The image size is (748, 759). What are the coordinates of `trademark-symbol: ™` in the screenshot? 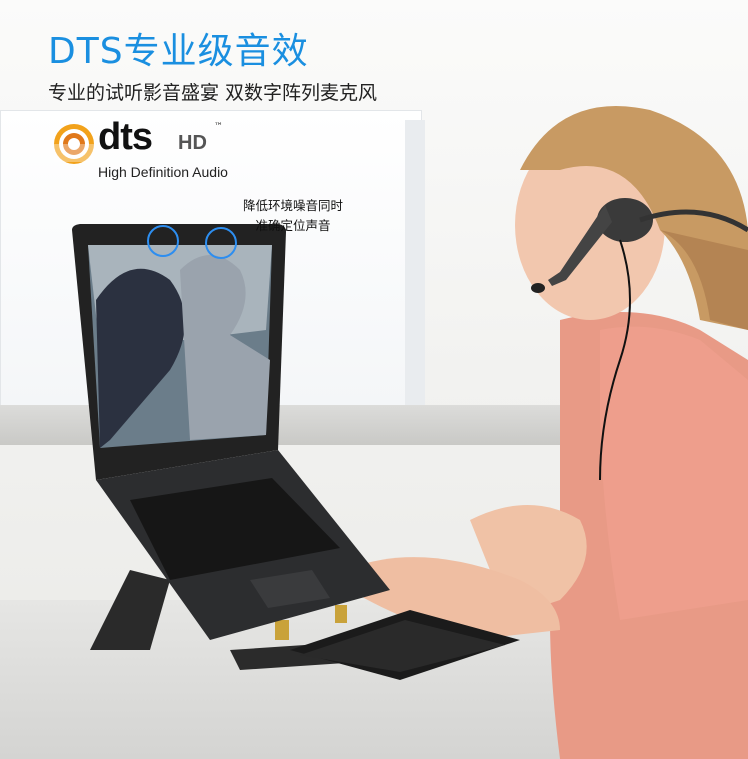 It's located at (218, 127).